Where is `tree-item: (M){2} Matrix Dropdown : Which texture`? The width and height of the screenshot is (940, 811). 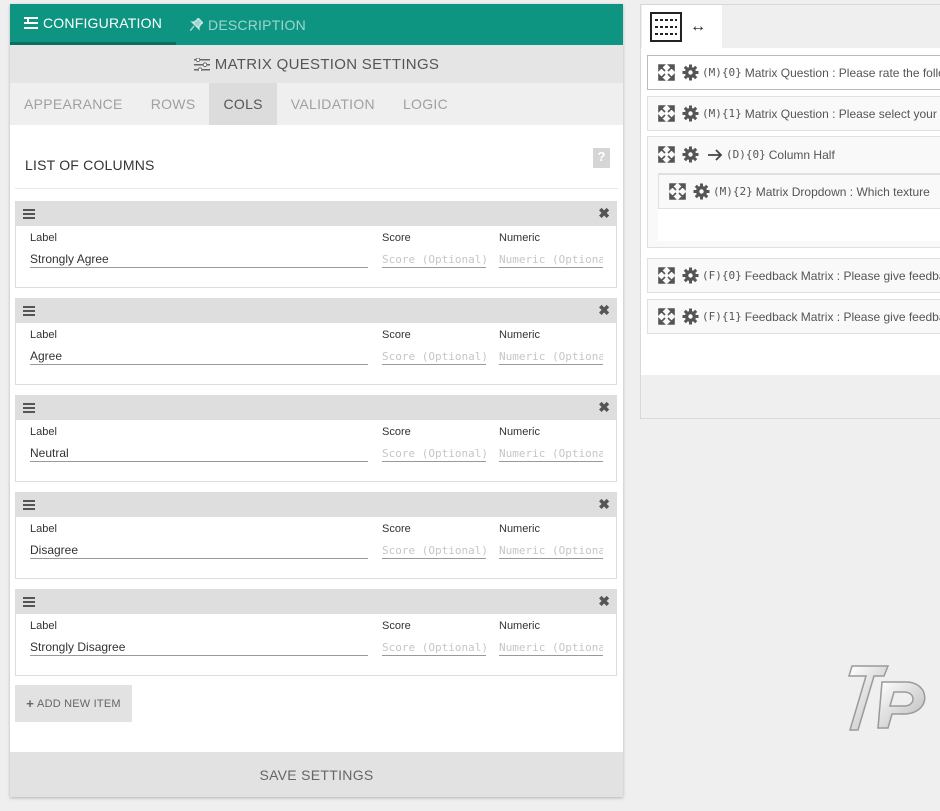 tree-item: (M){2} Matrix Dropdown : Which texture is located at coordinates (799, 191).